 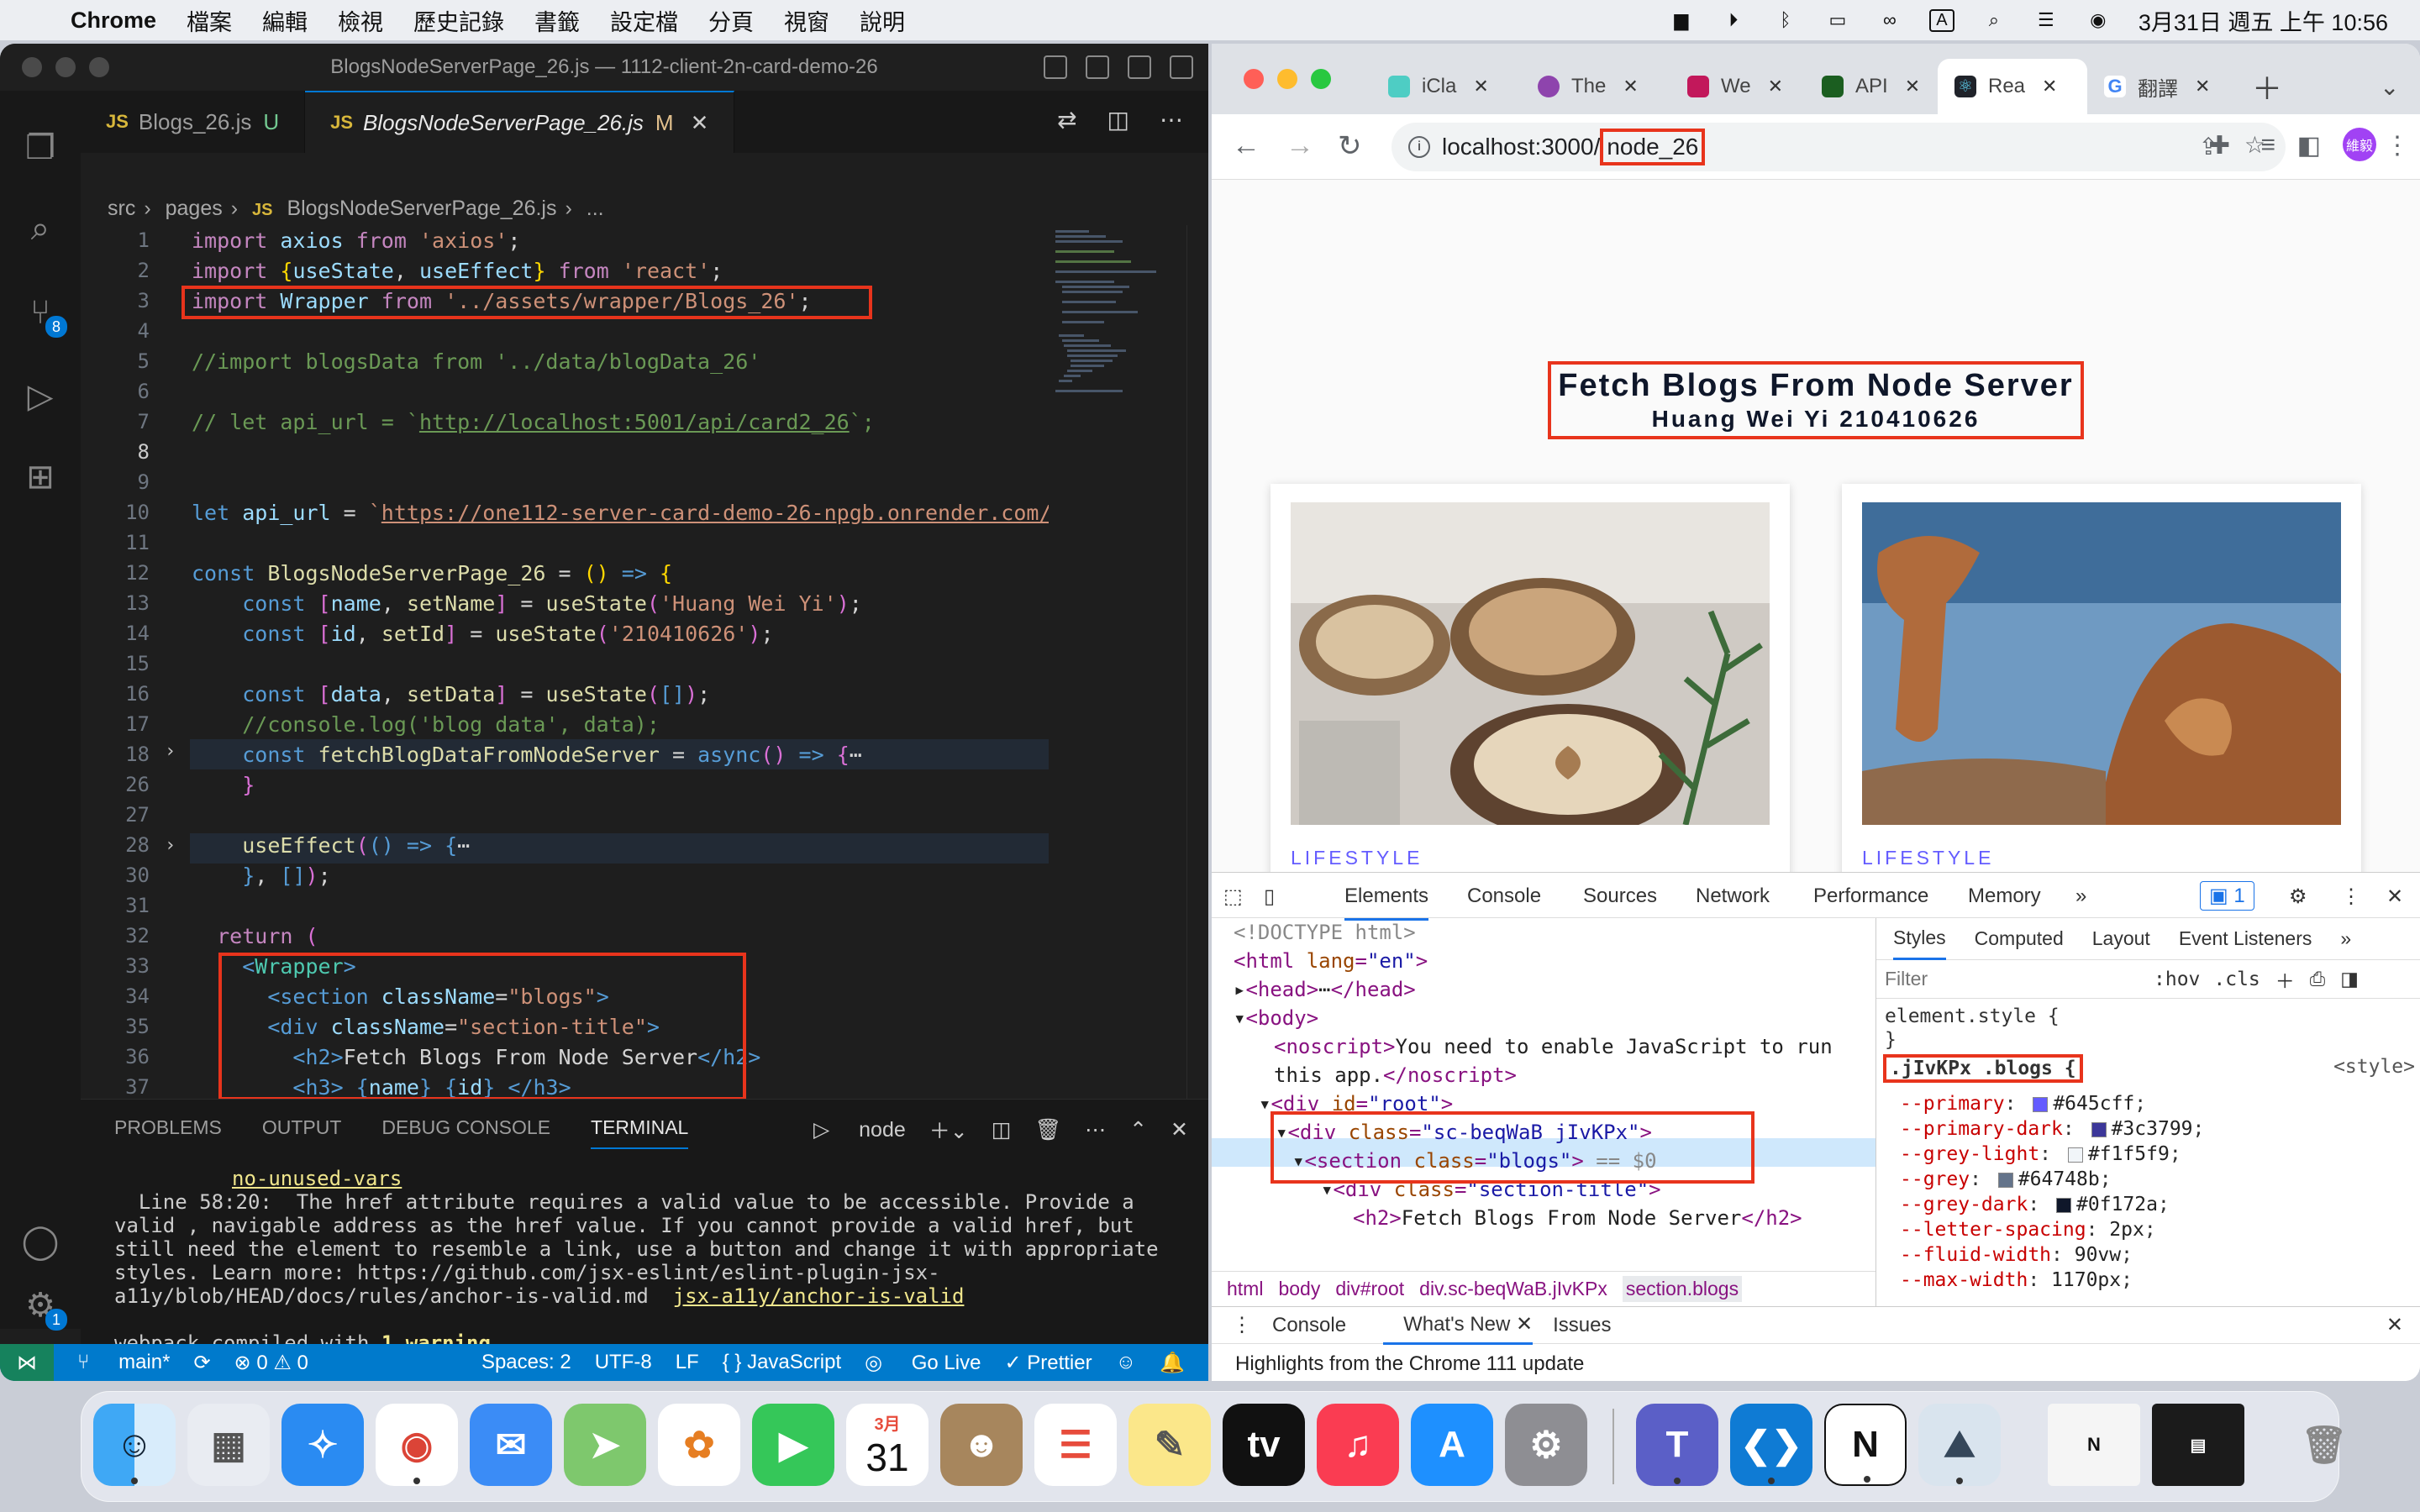 What do you see at coordinates (2264, 20) in the screenshot?
I see `clock: 3月31日 週五 上午 10:56` at bounding box center [2264, 20].